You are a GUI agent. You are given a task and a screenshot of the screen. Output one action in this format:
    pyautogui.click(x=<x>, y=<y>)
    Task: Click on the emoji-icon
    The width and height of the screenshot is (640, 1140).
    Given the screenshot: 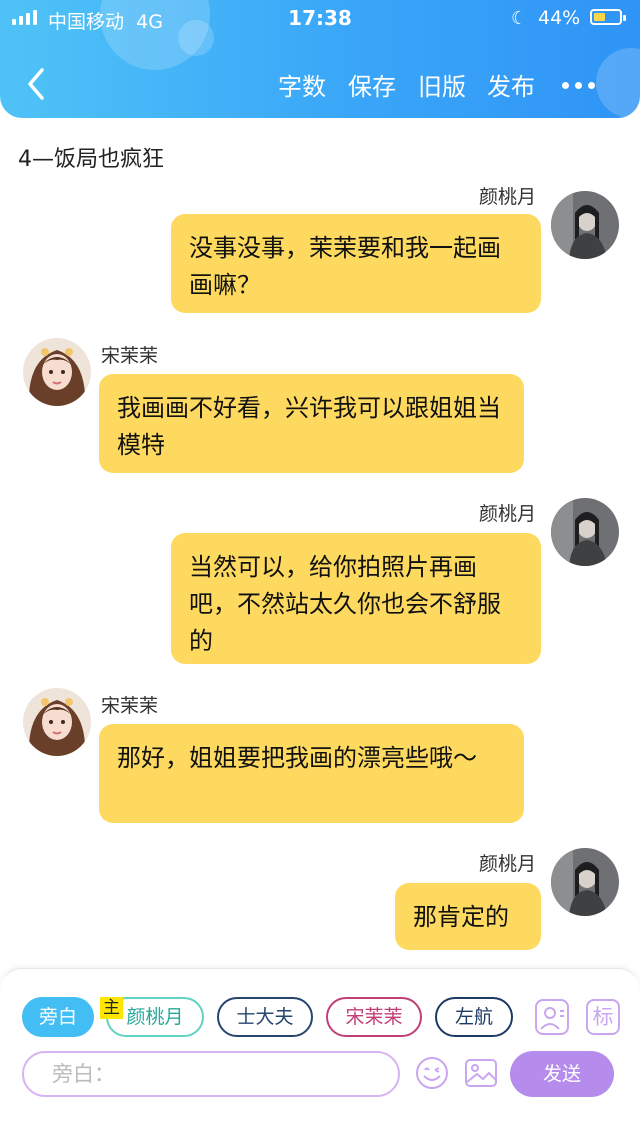 What is the action you would take?
    pyautogui.click(x=432, y=1073)
    